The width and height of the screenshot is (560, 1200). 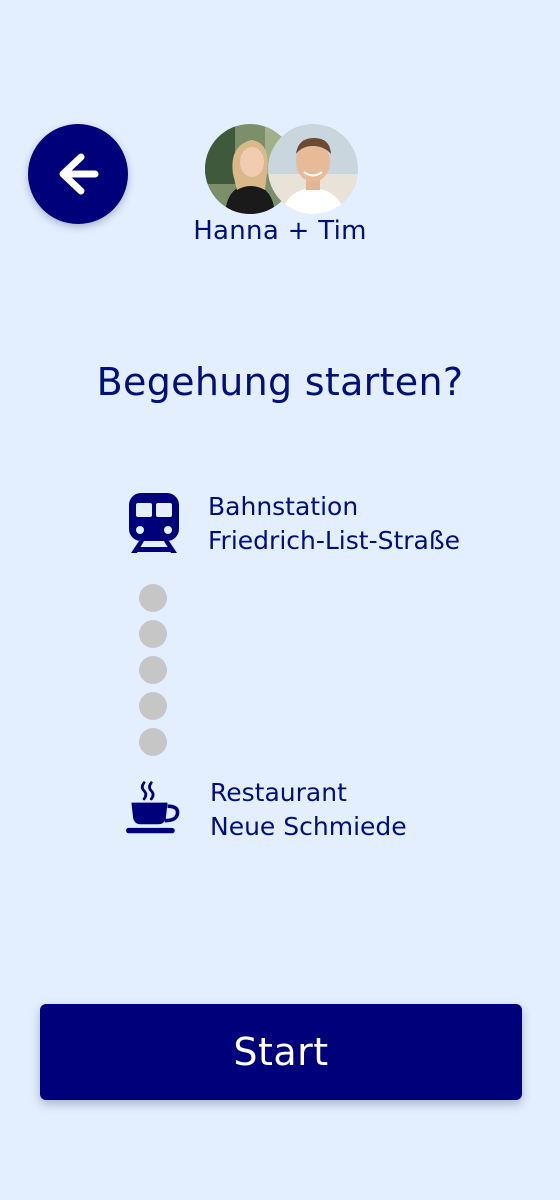 I want to click on route-end-label: Restaurant Neue Schmiede, so click(x=308, y=810).